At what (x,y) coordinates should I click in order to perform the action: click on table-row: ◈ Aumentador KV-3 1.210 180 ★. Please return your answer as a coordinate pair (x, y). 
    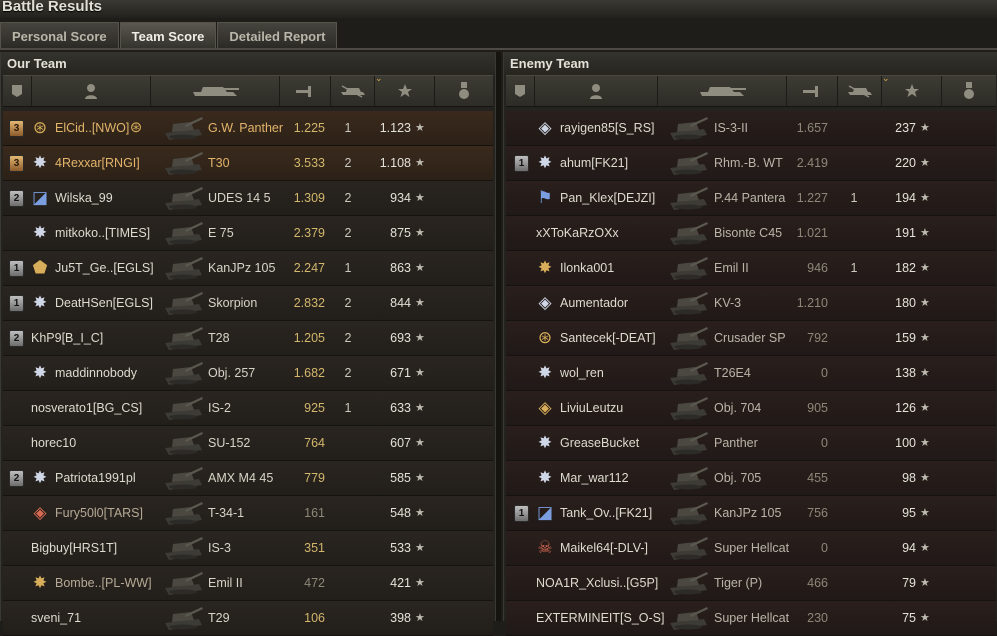
    Looking at the image, I should click on (751, 303).